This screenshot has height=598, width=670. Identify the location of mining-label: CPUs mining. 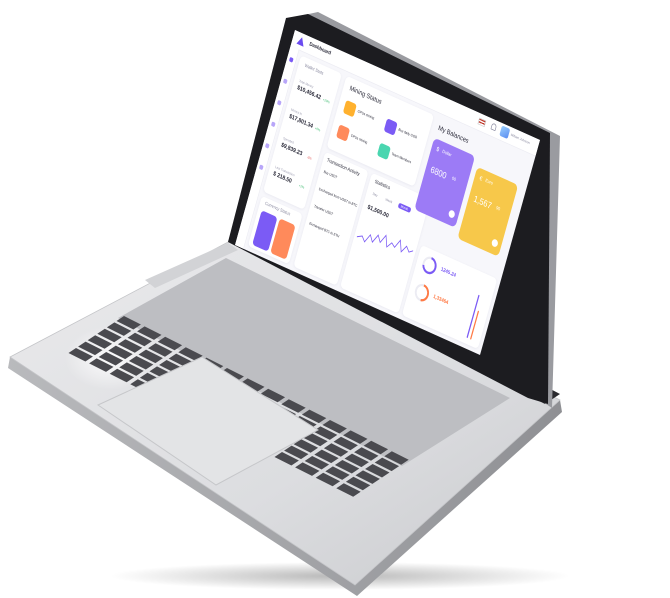
(359, 140).